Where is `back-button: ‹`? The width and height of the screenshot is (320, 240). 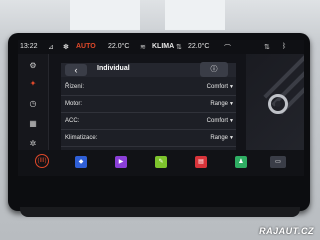
back-button: ‹ is located at coordinates (76, 70).